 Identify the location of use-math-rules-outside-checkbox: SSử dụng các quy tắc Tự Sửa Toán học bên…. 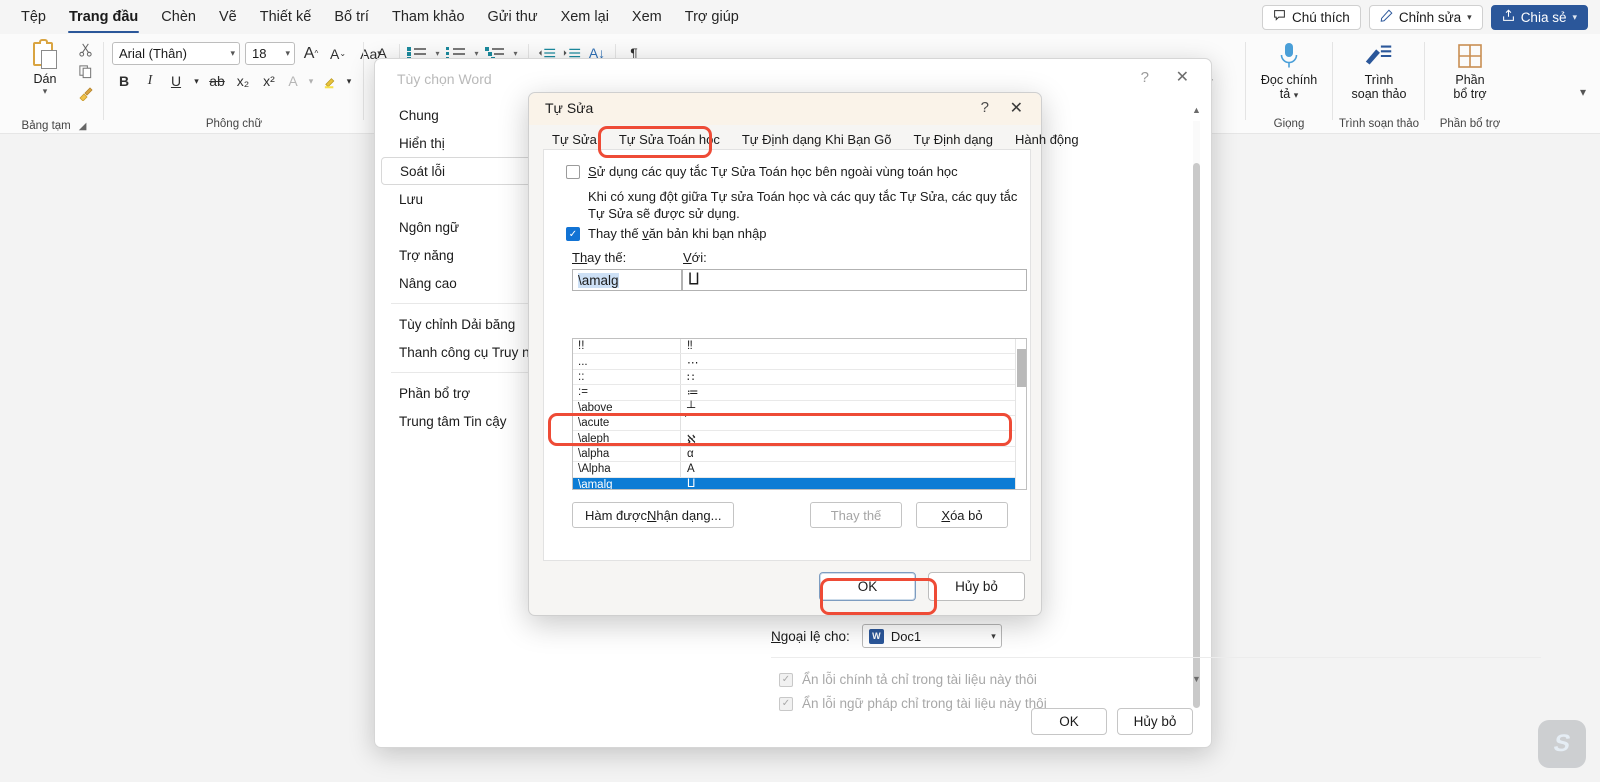
(781, 171).